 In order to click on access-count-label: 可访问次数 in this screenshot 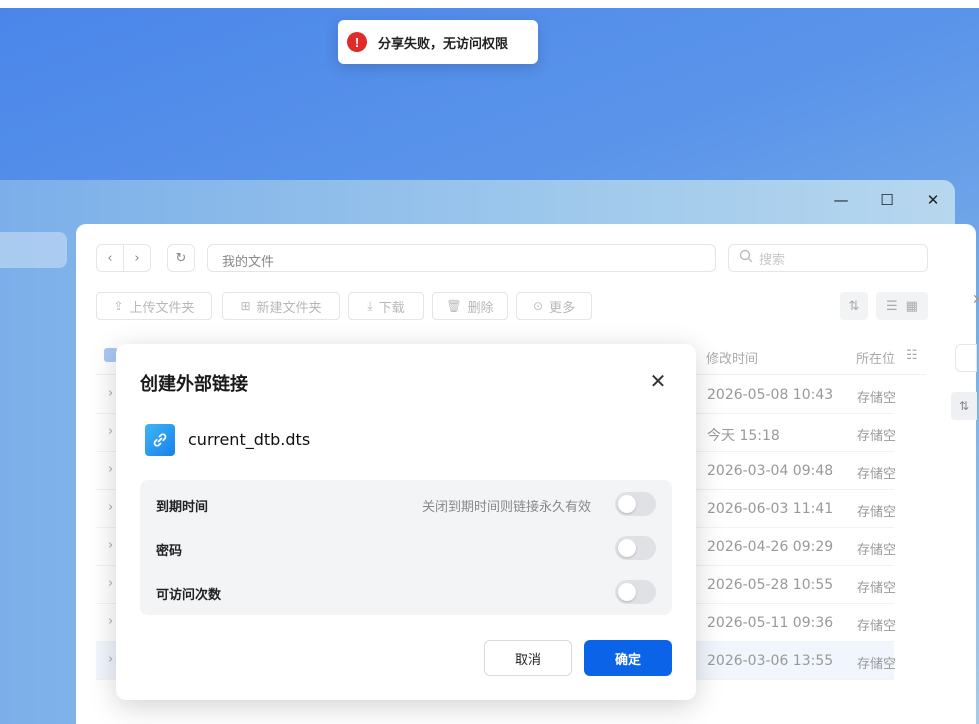, I will do `click(189, 595)`.